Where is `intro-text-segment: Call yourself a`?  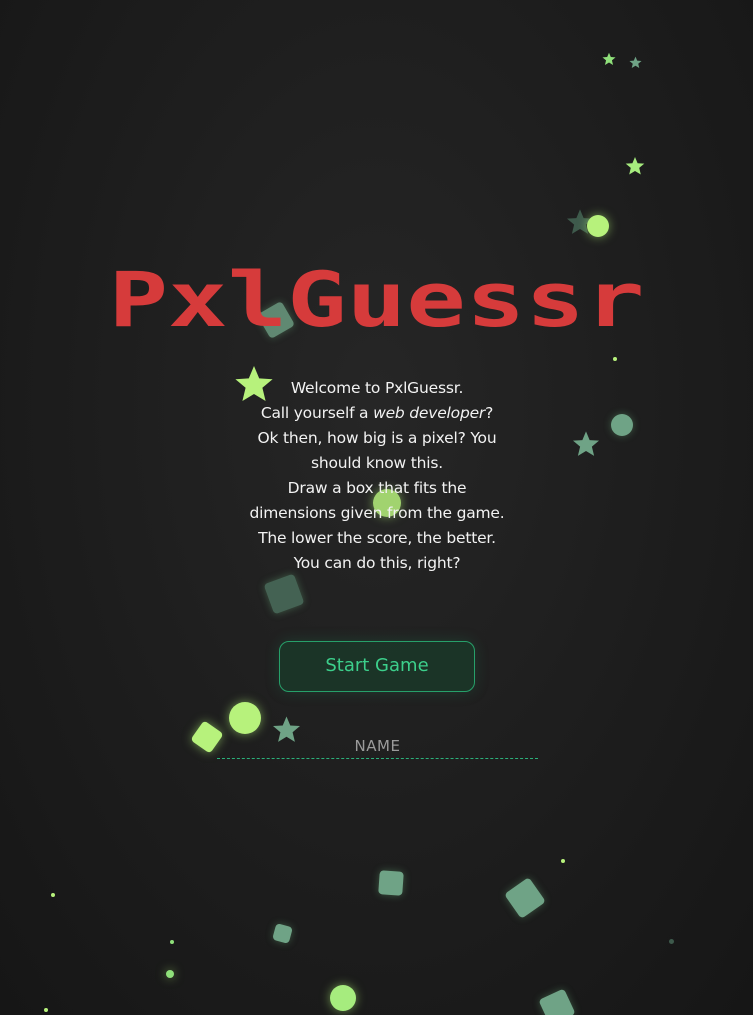
intro-text-segment: Call yourself a is located at coordinates (317, 413).